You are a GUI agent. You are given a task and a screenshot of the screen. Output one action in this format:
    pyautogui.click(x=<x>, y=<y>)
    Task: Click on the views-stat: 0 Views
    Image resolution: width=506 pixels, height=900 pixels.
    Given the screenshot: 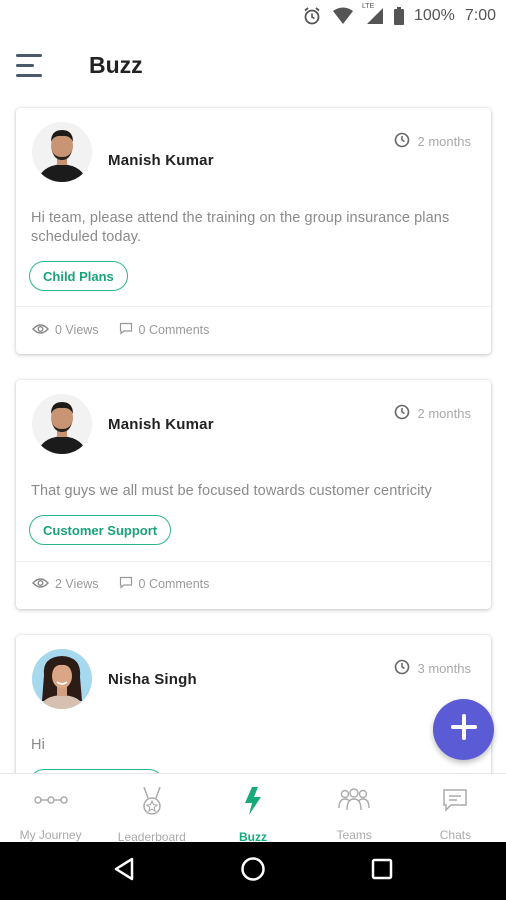 What is the action you would take?
    pyautogui.click(x=65, y=330)
    